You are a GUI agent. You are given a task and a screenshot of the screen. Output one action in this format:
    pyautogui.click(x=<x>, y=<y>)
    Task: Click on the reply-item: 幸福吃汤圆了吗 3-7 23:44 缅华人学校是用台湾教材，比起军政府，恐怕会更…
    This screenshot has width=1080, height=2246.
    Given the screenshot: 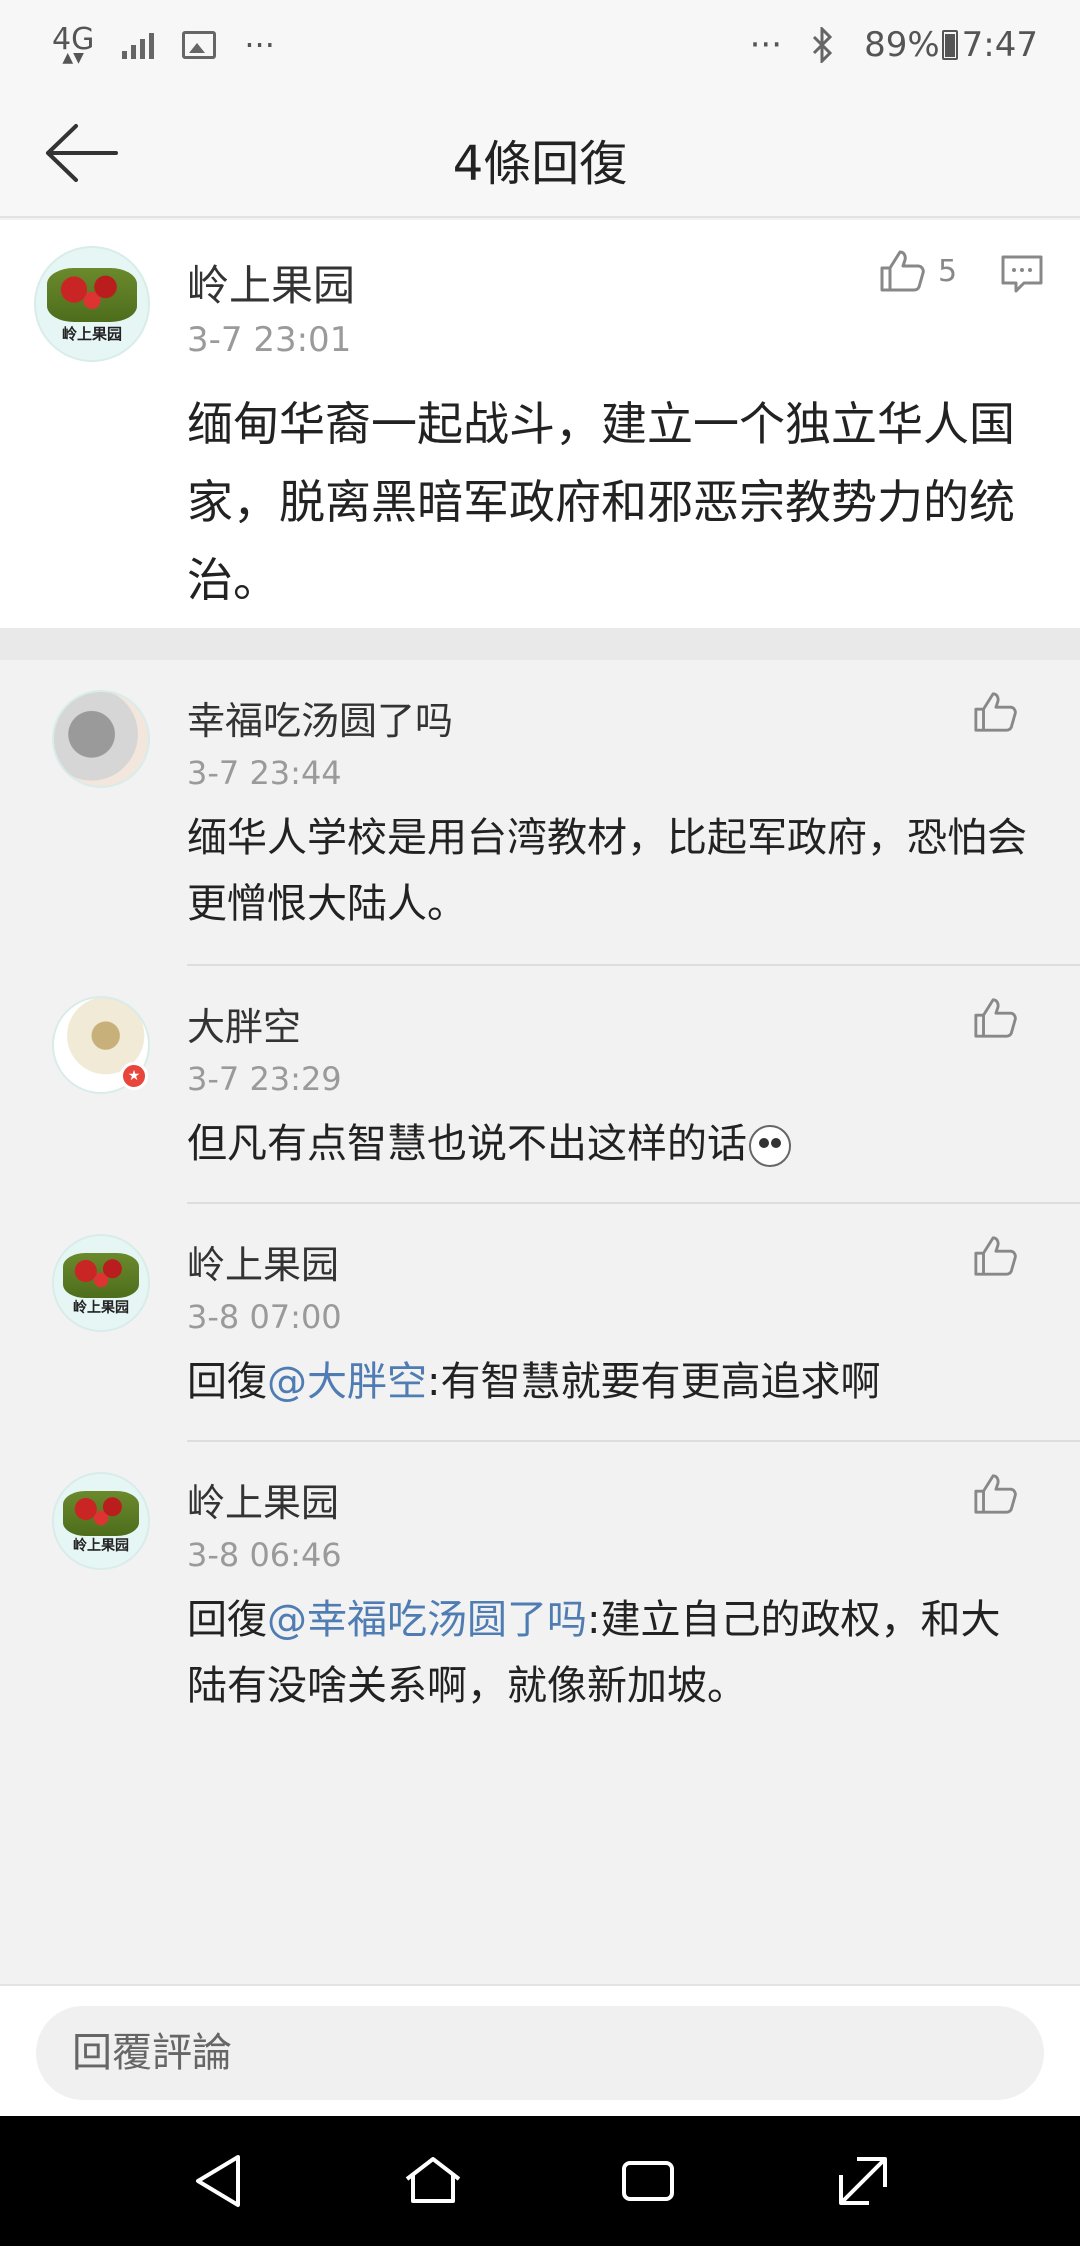 What is the action you would take?
    pyautogui.click(x=540, y=813)
    